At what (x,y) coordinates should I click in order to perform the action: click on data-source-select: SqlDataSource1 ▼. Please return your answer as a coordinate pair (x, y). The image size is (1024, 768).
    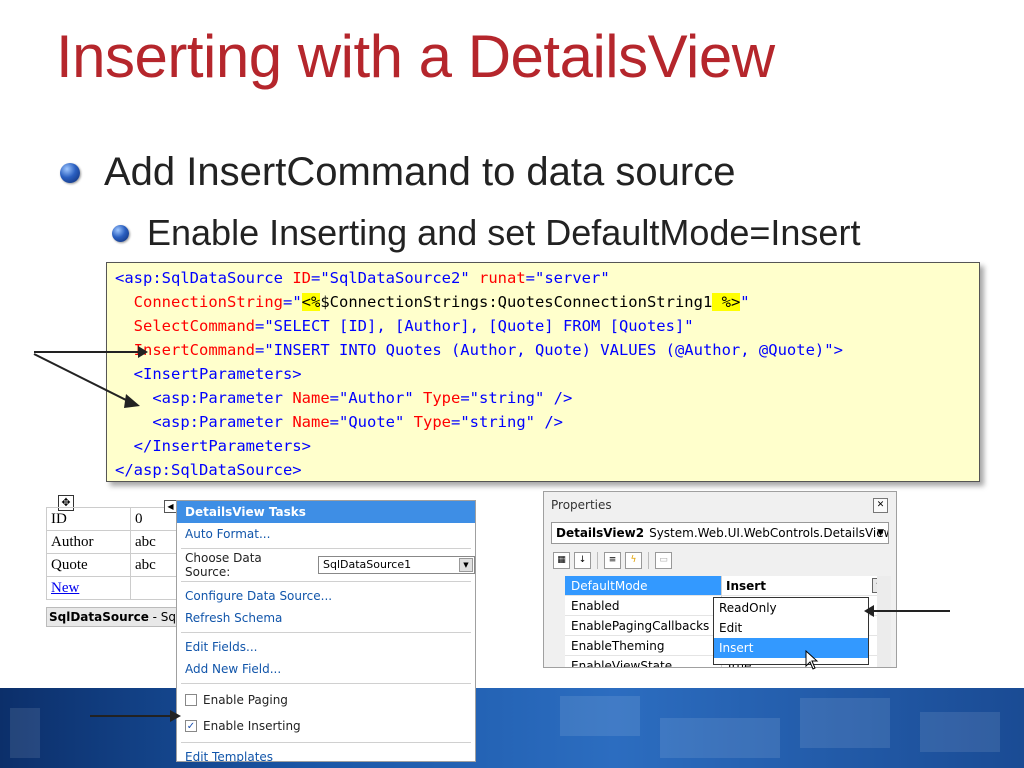
    Looking at the image, I should click on (396, 565).